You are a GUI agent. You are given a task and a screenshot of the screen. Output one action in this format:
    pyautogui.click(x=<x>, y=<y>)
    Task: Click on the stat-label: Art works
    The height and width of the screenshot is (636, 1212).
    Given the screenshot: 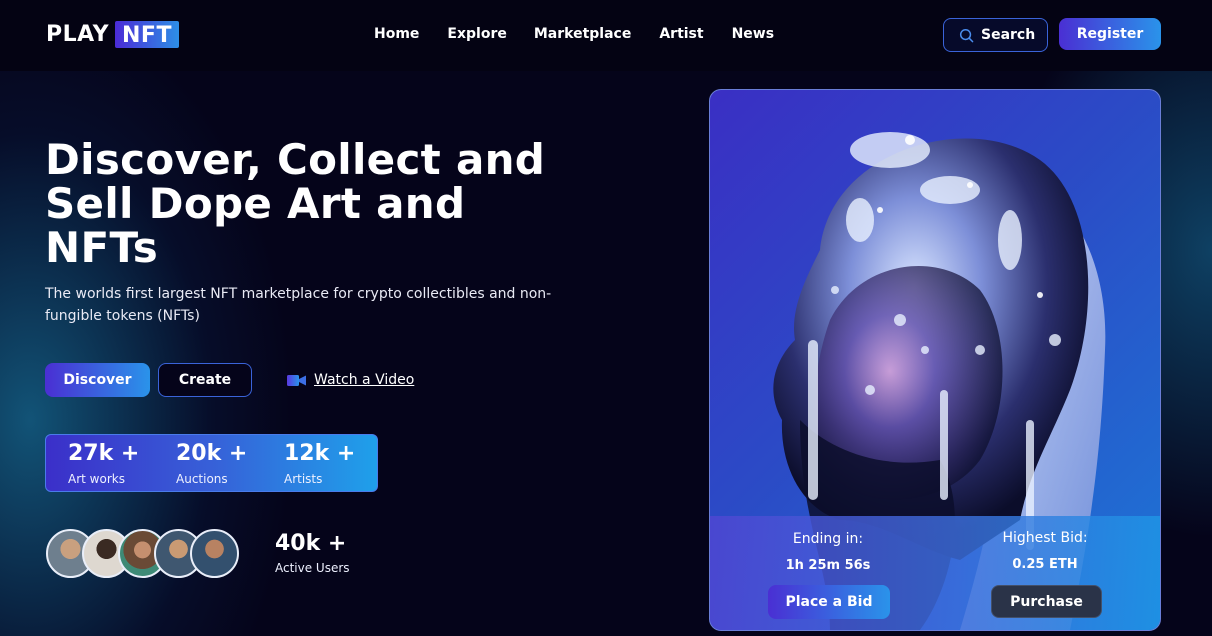 What is the action you would take?
    pyautogui.click(x=96, y=479)
    